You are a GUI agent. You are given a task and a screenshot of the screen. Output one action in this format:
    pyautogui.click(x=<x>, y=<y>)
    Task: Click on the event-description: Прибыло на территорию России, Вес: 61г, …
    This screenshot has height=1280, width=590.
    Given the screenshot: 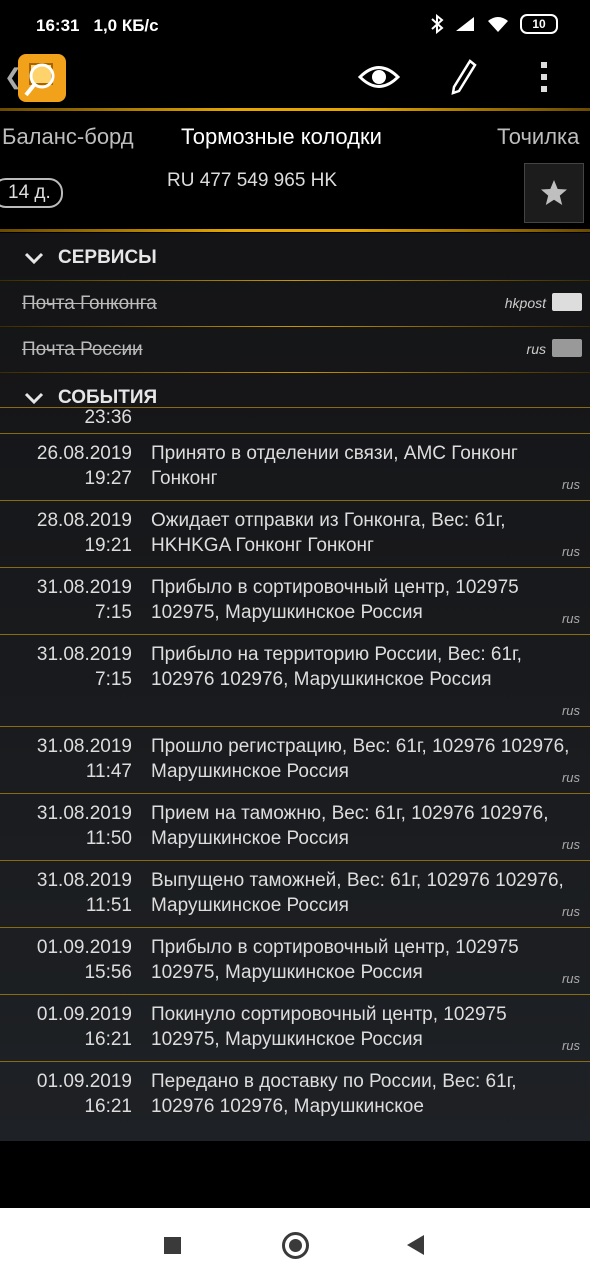 What is the action you would take?
    pyautogui.click(x=336, y=667)
    